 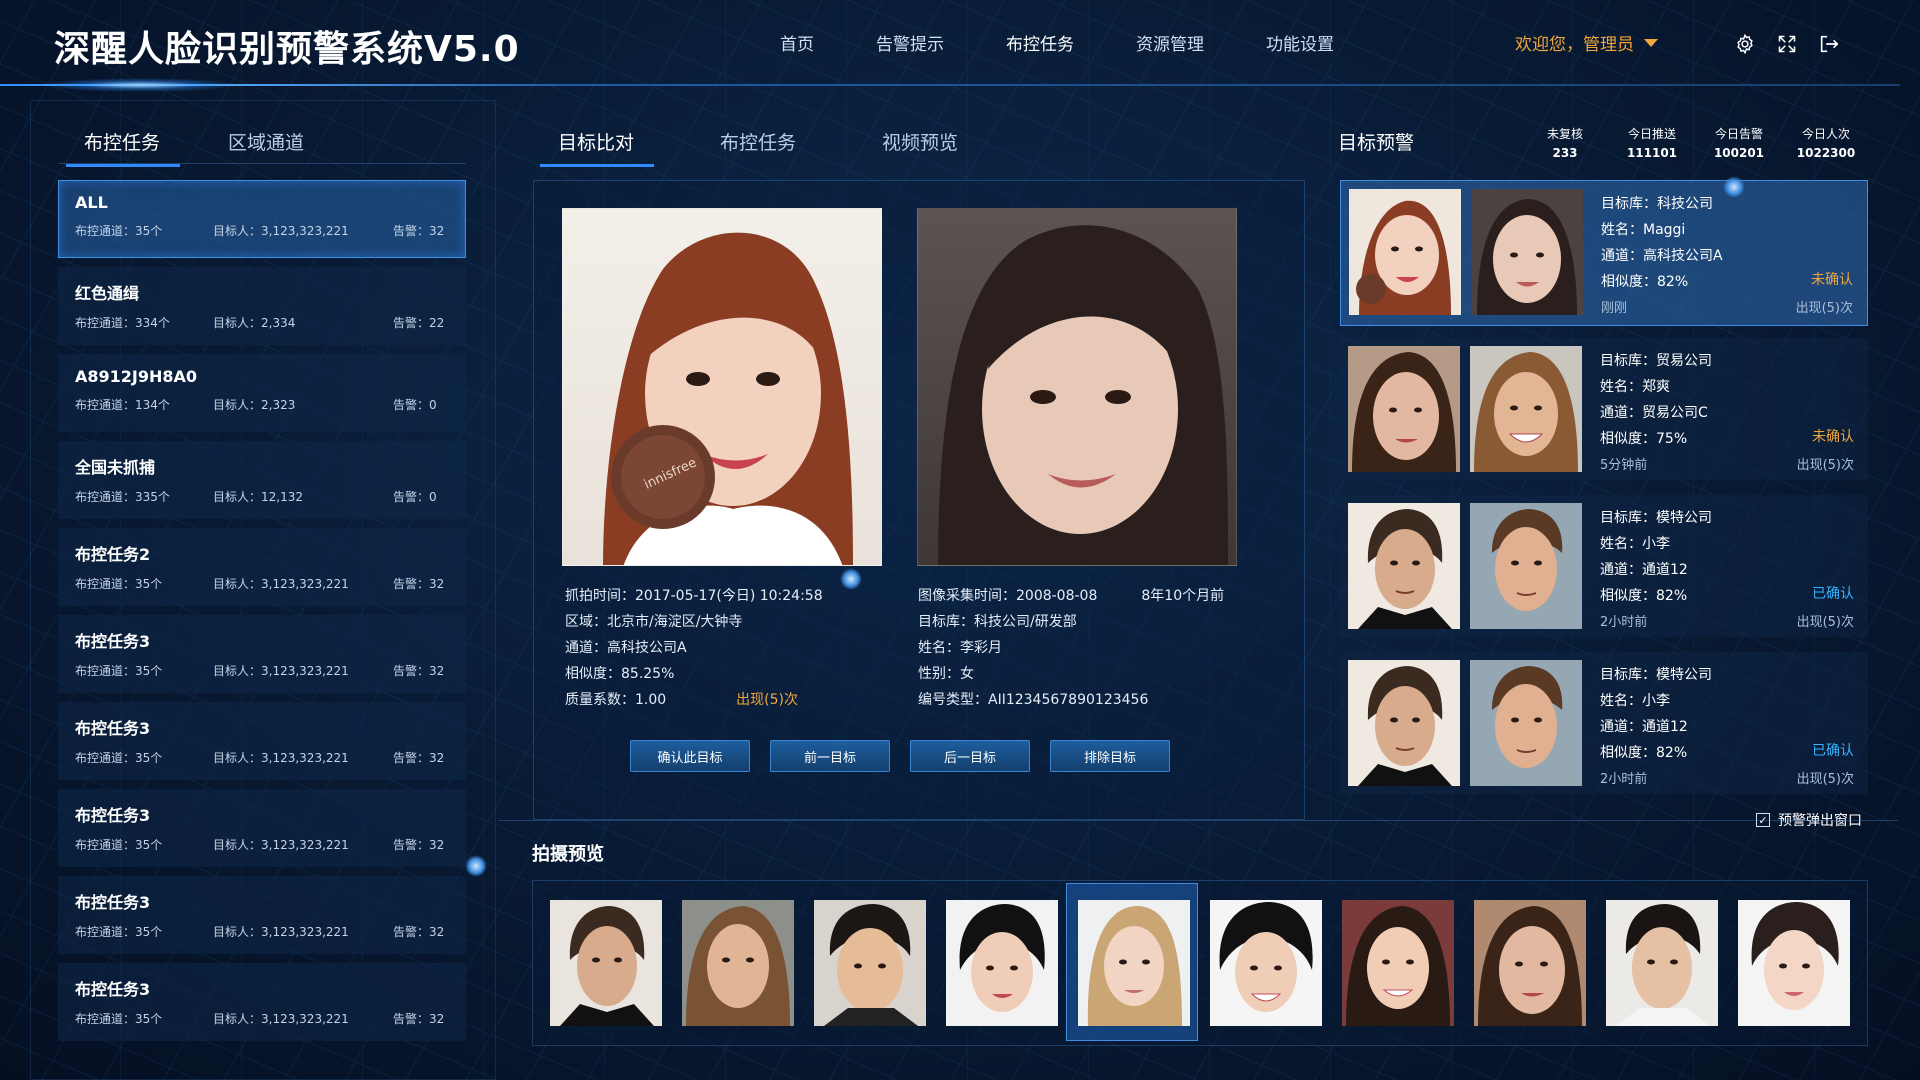 I want to click on nav-resources: 资源管理, so click(x=1170, y=42).